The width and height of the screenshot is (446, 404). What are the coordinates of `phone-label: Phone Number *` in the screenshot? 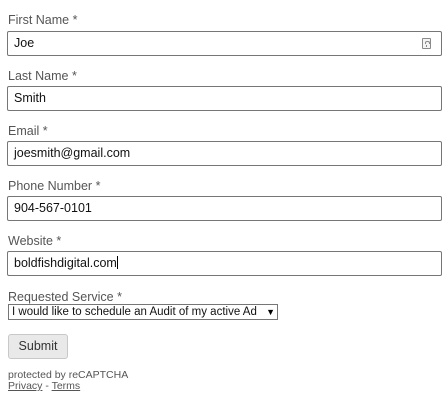 It's located at (54, 186).